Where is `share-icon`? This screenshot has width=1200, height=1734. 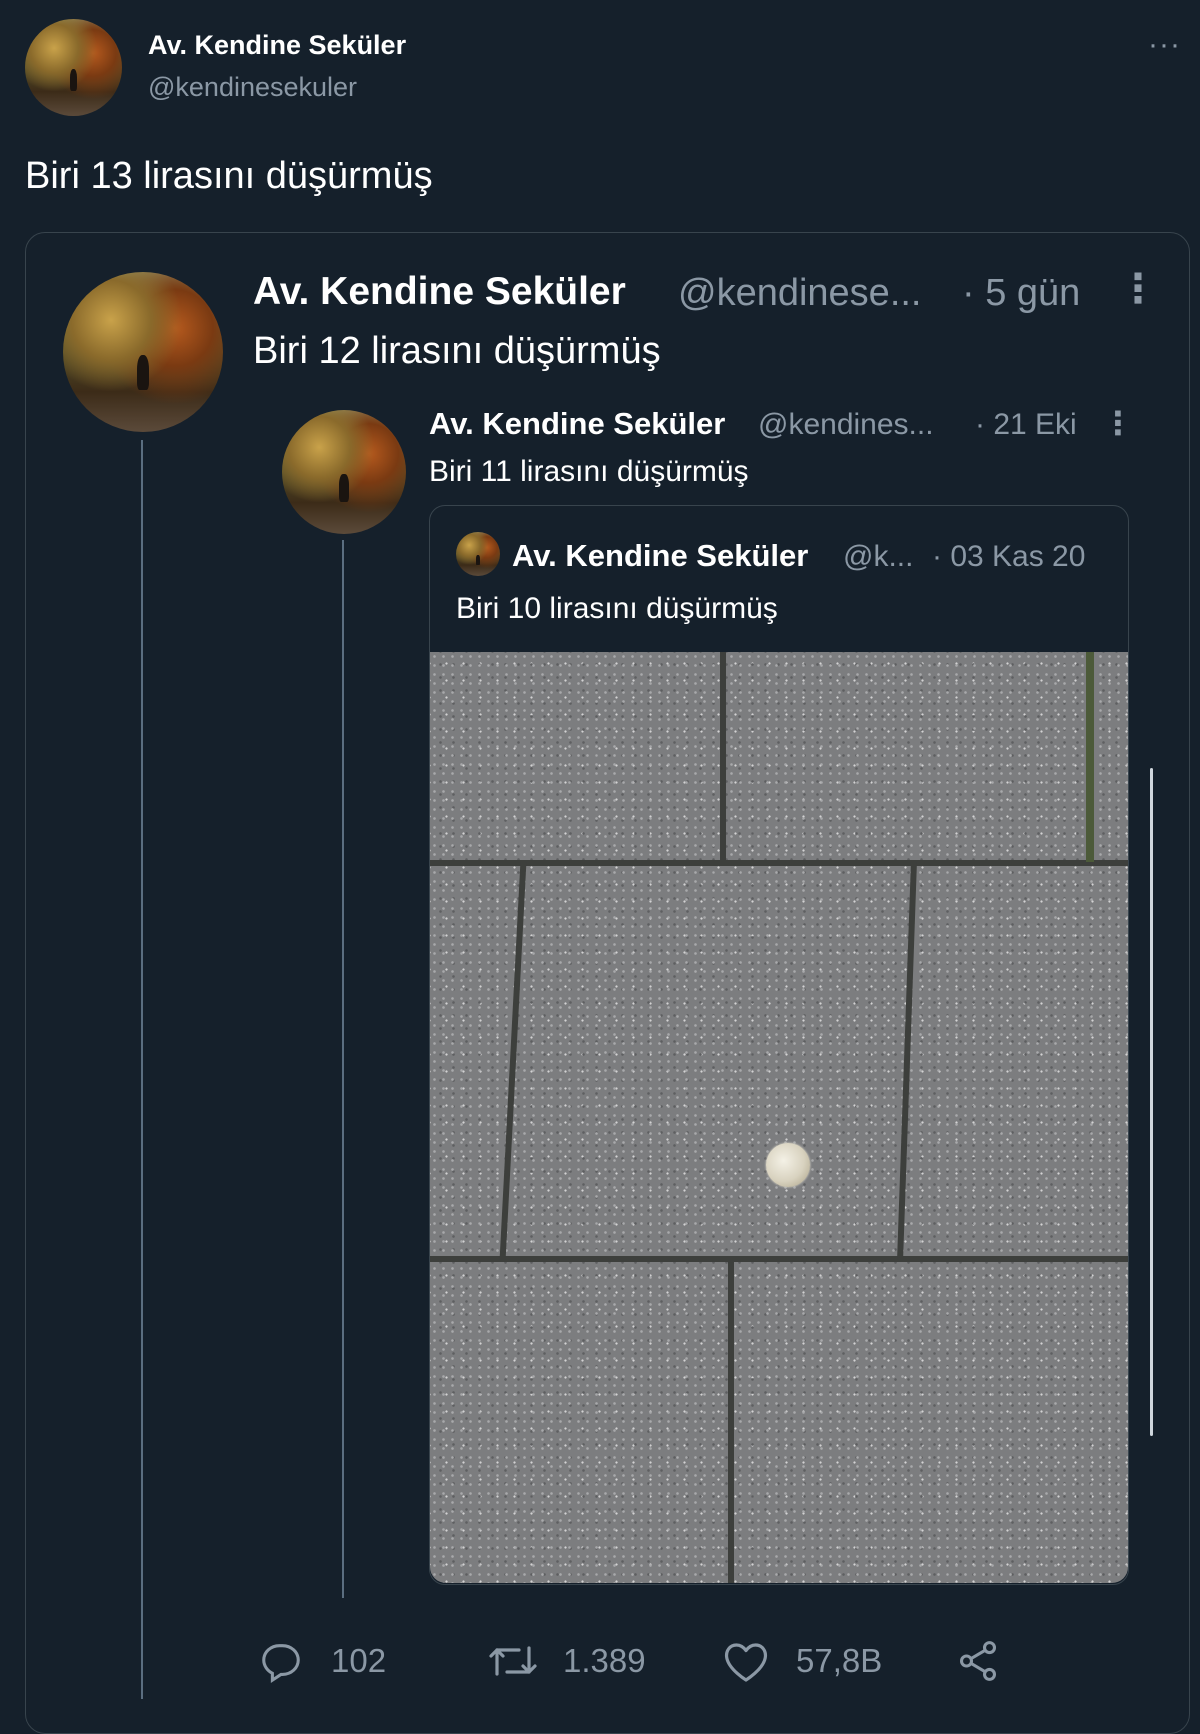 share-icon is located at coordinates (978, 1661).